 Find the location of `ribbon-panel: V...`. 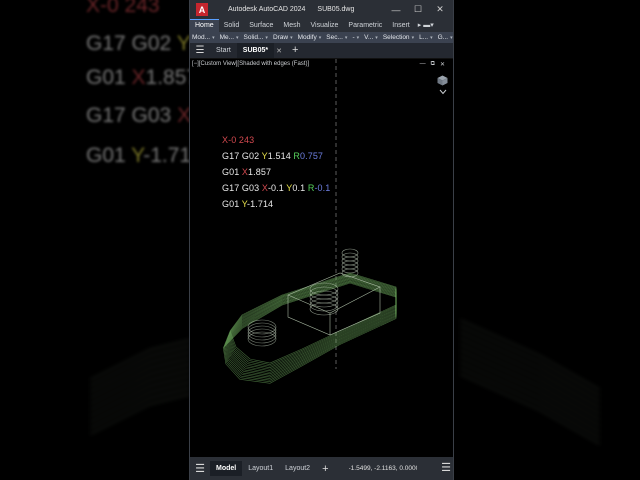

ribbon-panel: V... is located at coordinates (368, 37).